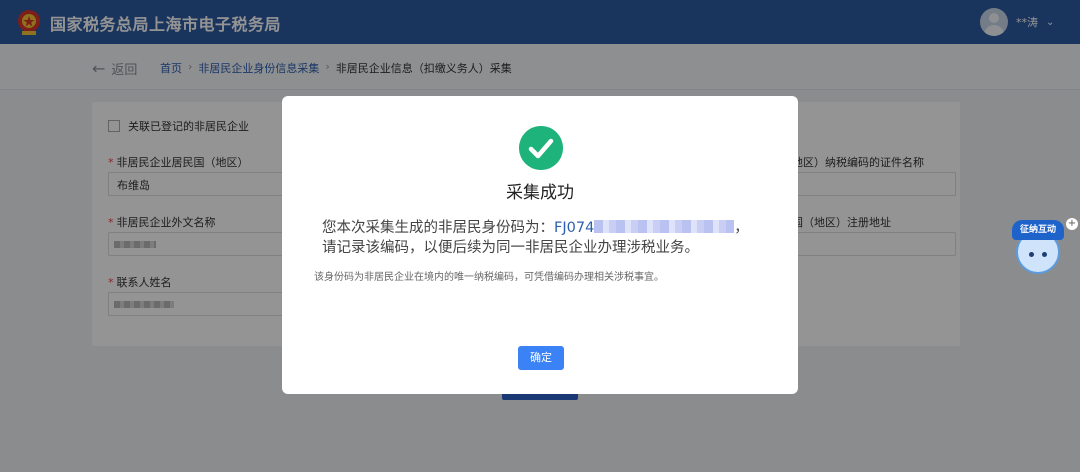 The width and height of the screenshot is (1080, 472). I want to click on assistant-label: 征纳互动, so click(1038, 230).